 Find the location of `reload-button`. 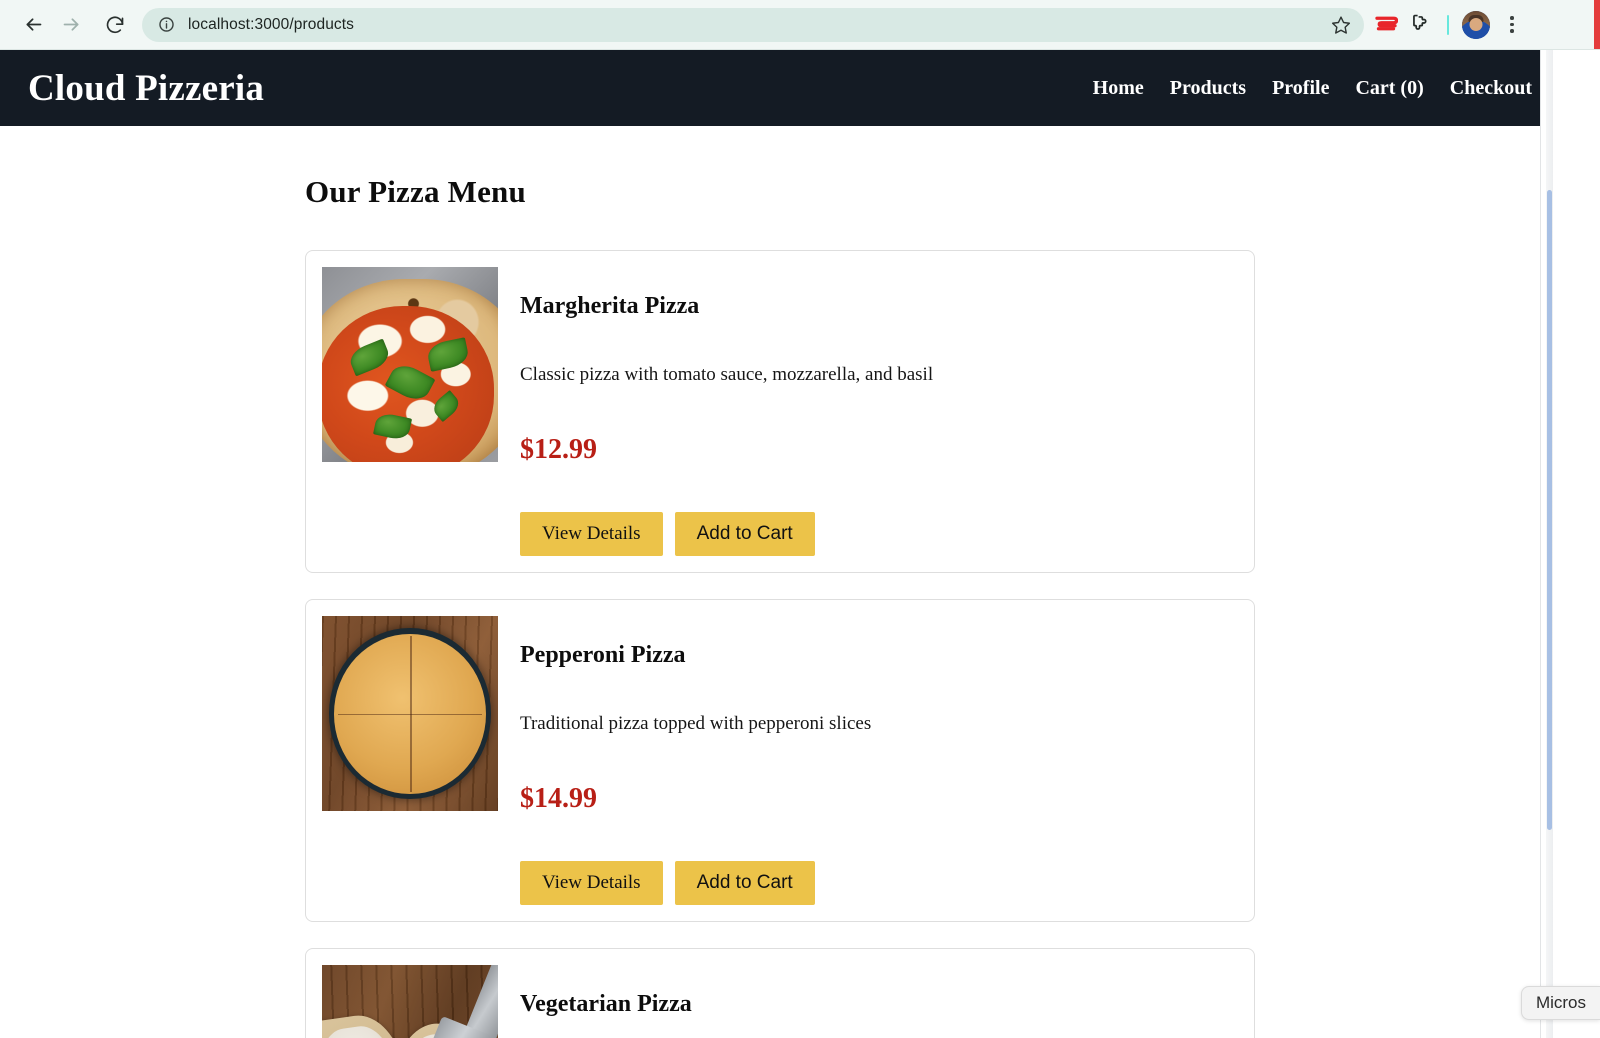

reload-button is located at coordinates (115, 25).